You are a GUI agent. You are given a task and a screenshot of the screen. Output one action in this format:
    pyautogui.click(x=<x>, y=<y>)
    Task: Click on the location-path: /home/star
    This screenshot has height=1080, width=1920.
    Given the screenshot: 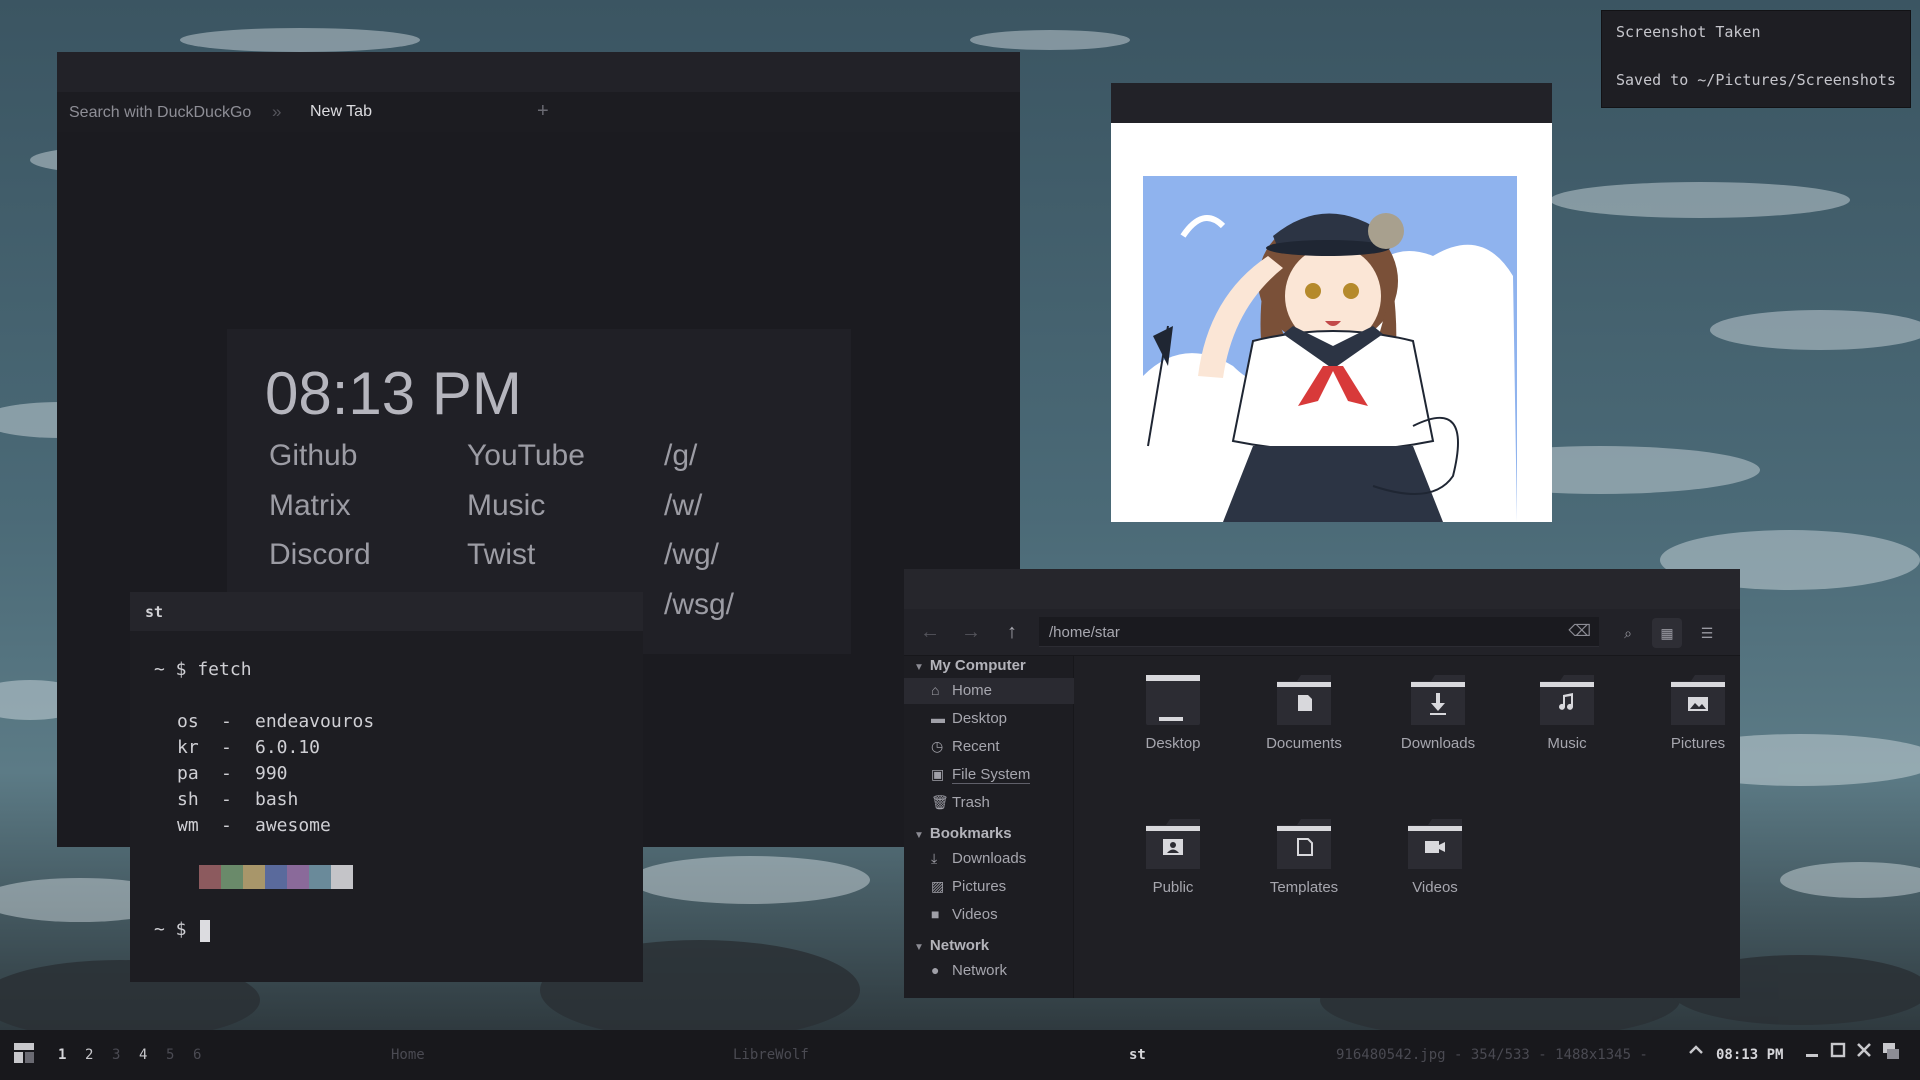 What is the action you would take?
    pyautogui.click(x=1084, y=632)
    